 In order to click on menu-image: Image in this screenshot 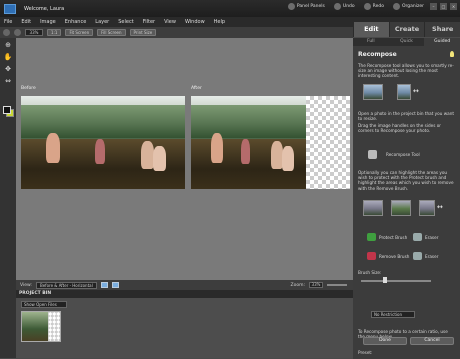, I will do `click(48, 22)`.